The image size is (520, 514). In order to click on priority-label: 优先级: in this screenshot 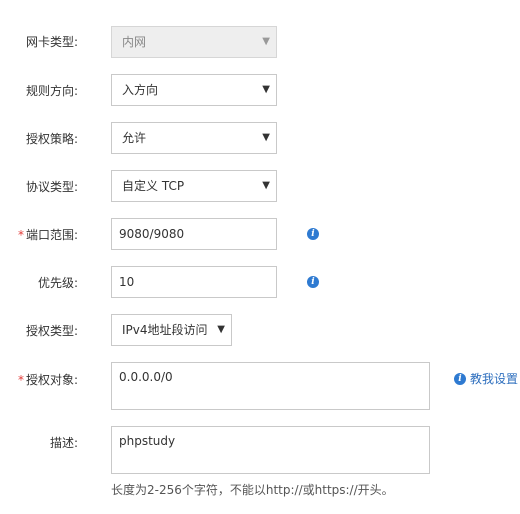, I will do `click(57, 283)`.